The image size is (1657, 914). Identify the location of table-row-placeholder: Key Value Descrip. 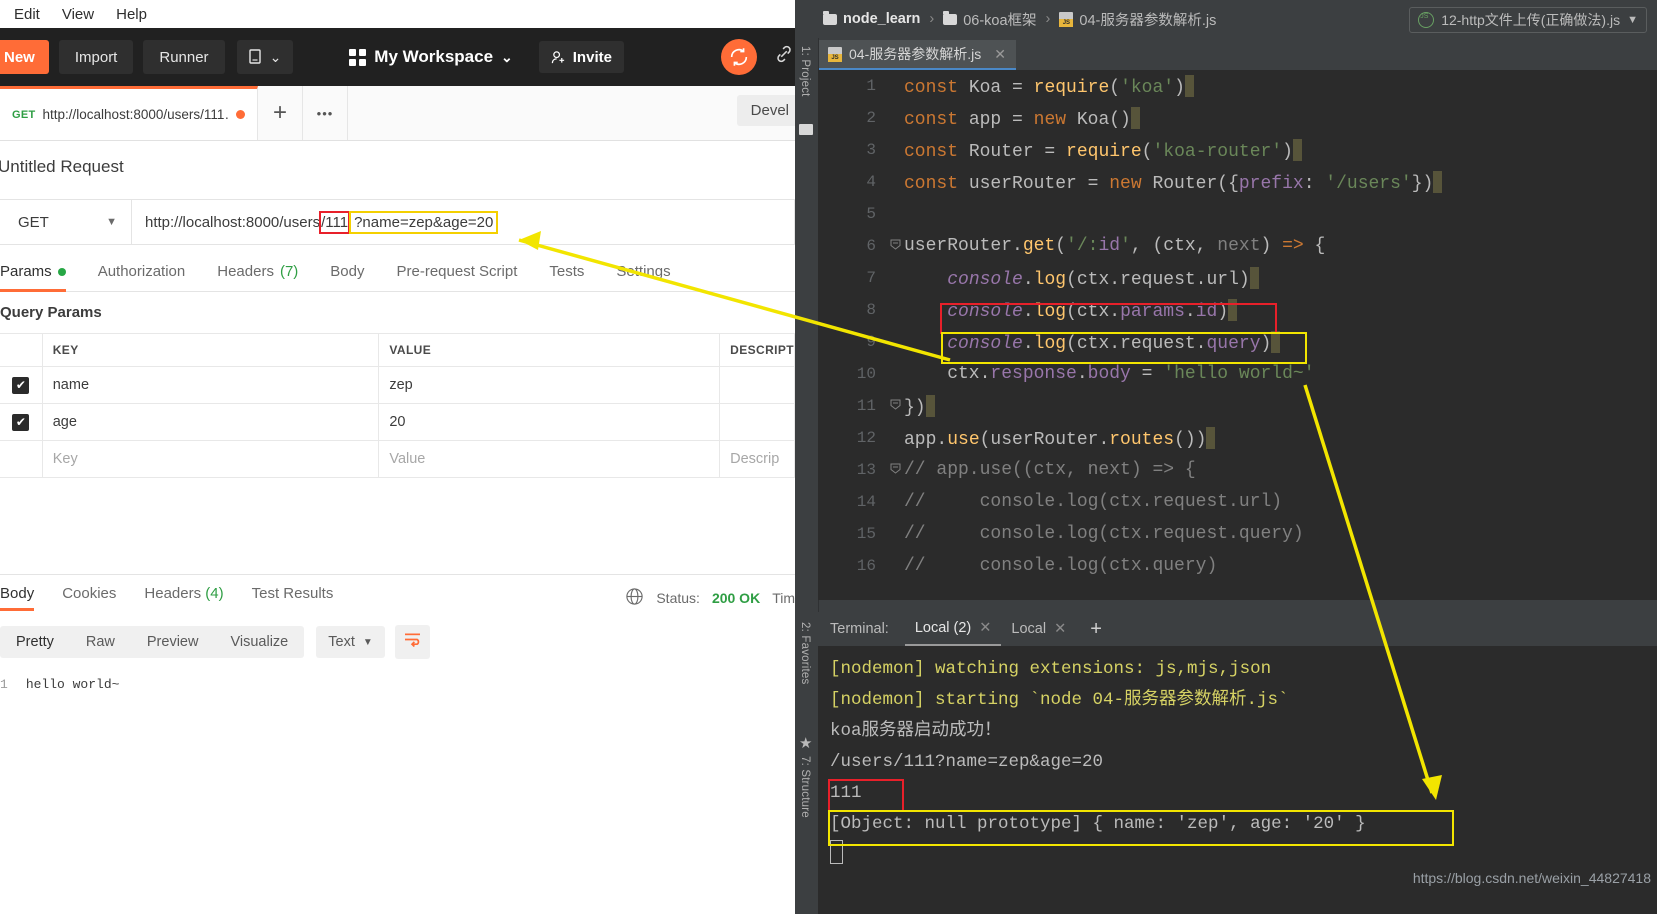
(397, 459).